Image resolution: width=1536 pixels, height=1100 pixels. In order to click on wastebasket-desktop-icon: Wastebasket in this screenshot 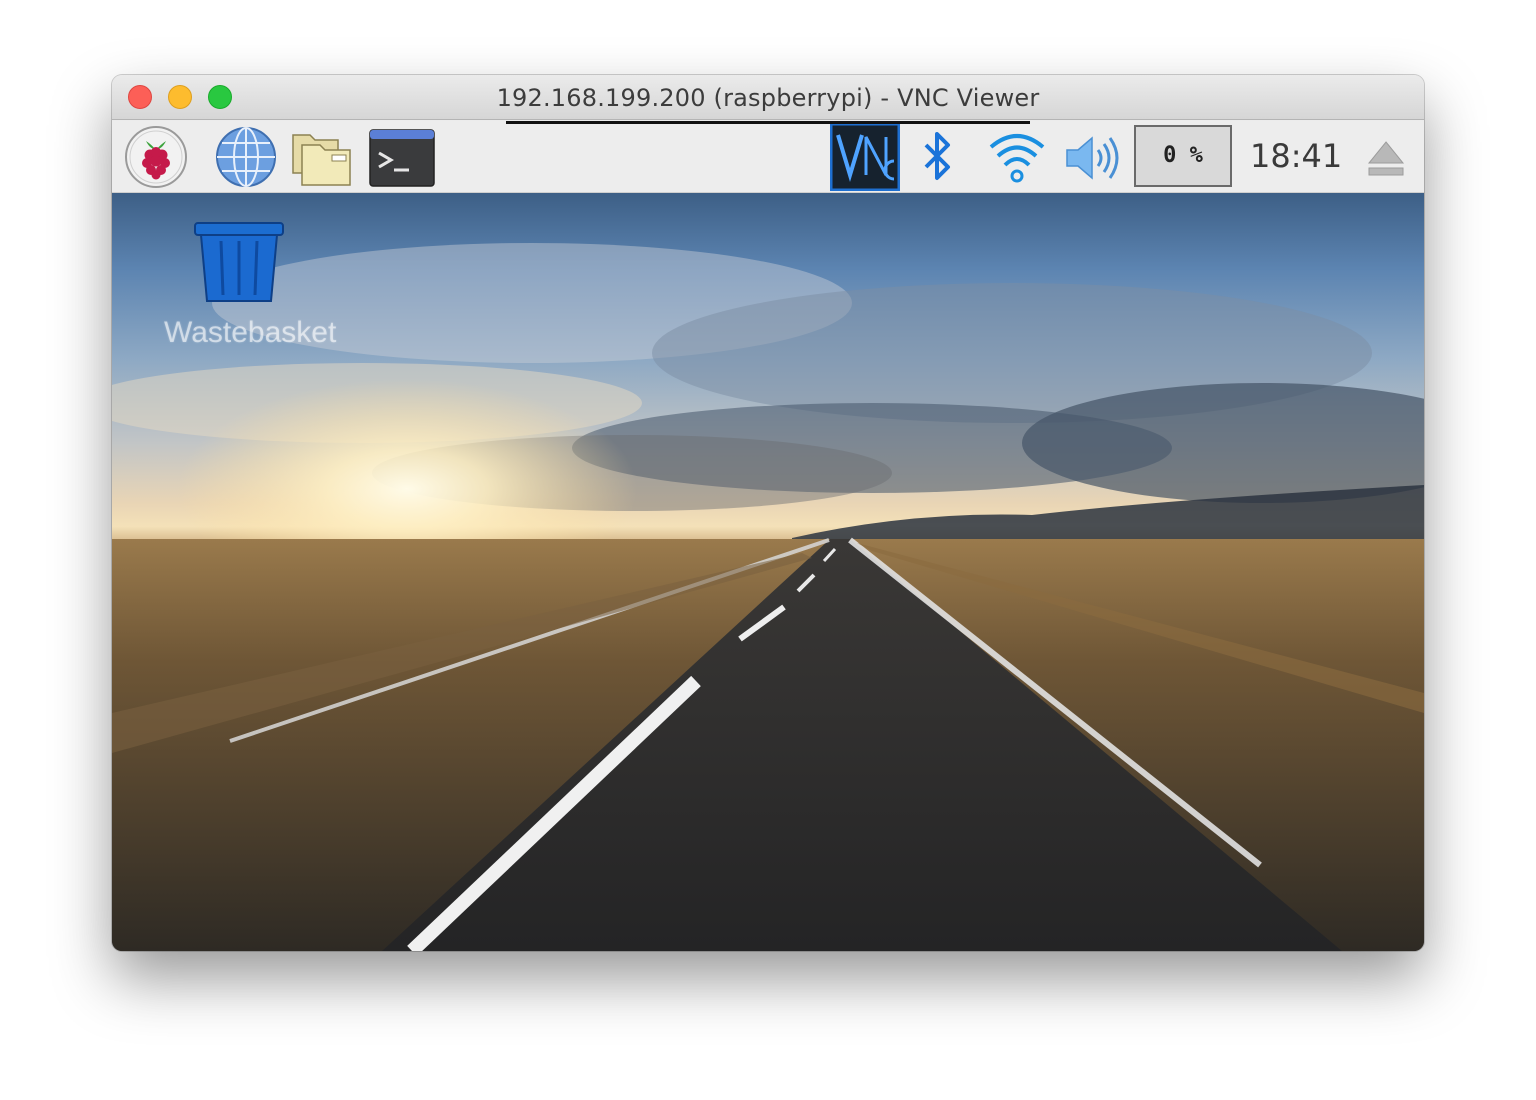, I will do `click(250, 283)`.